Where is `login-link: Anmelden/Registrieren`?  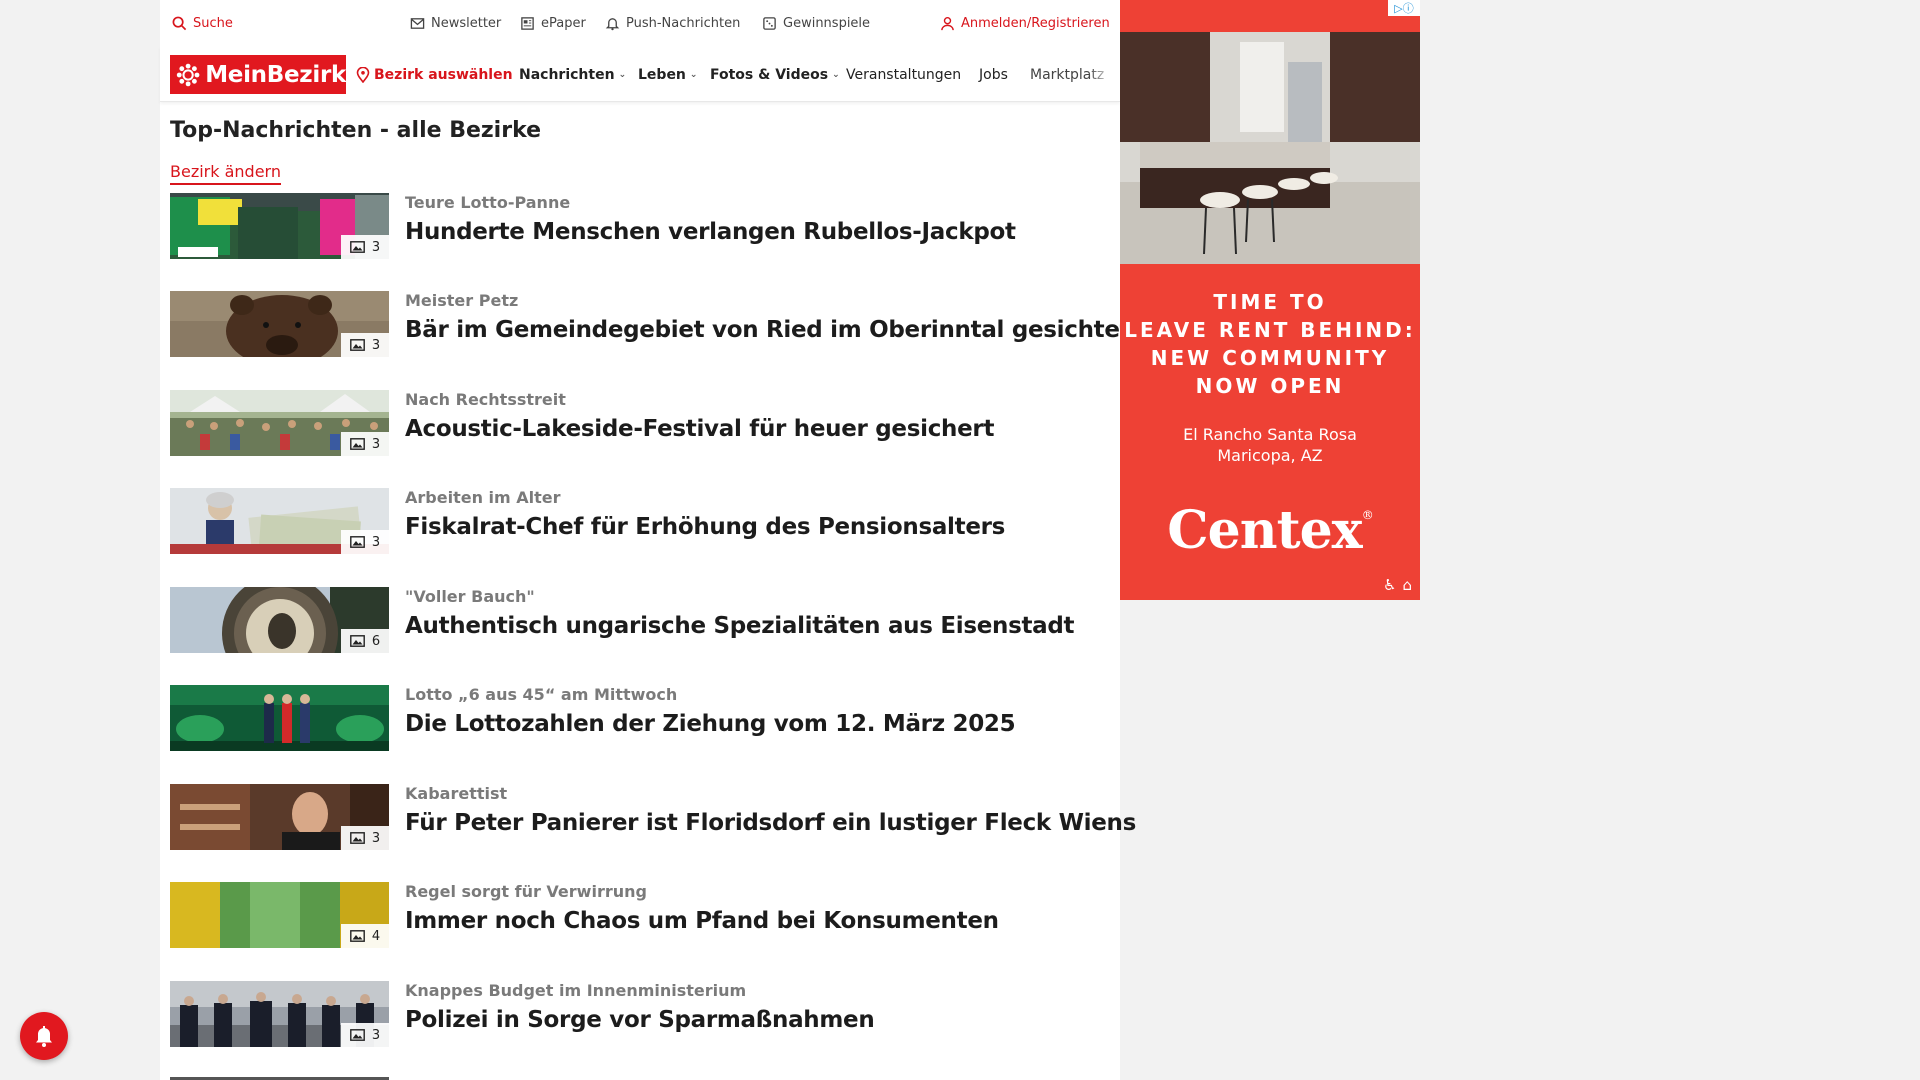 login-link: Anmelden/Registrieren is located at coordinates (1025, 23).